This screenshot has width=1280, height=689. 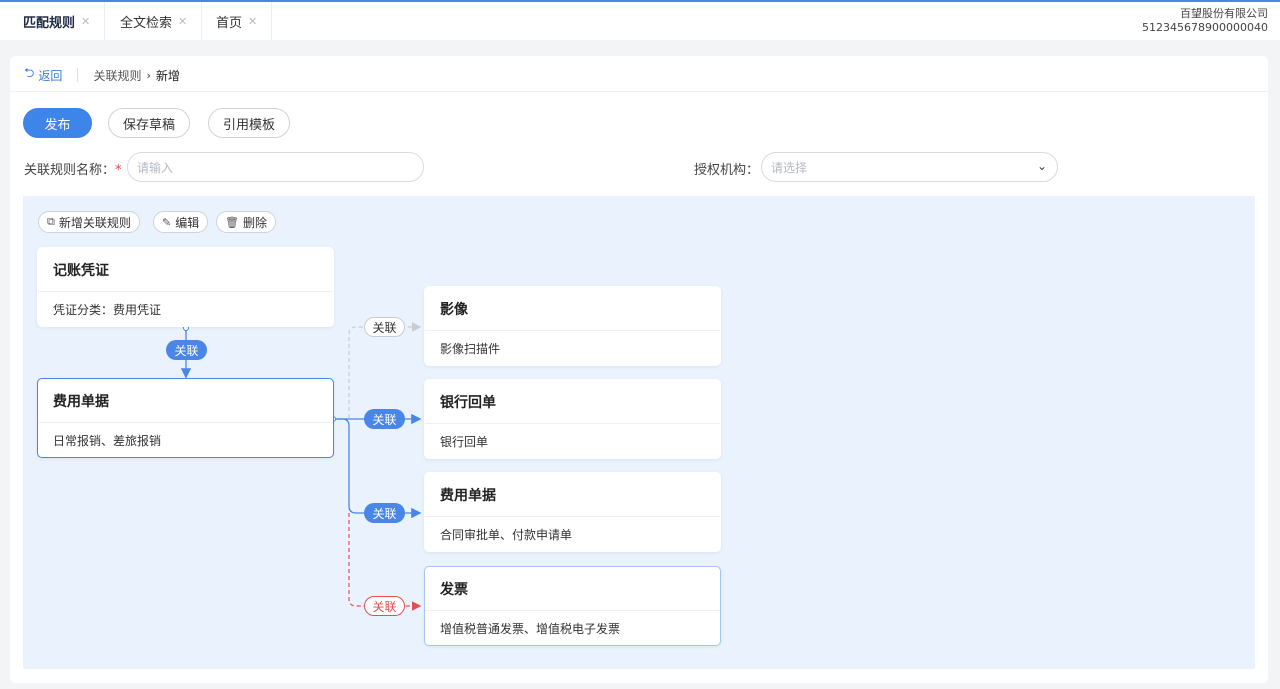 What do you see at coordinates (1041, 166) in the screenshot?
I see `chevron-down-icon: ⌄` at bounding box center [1041, 166].